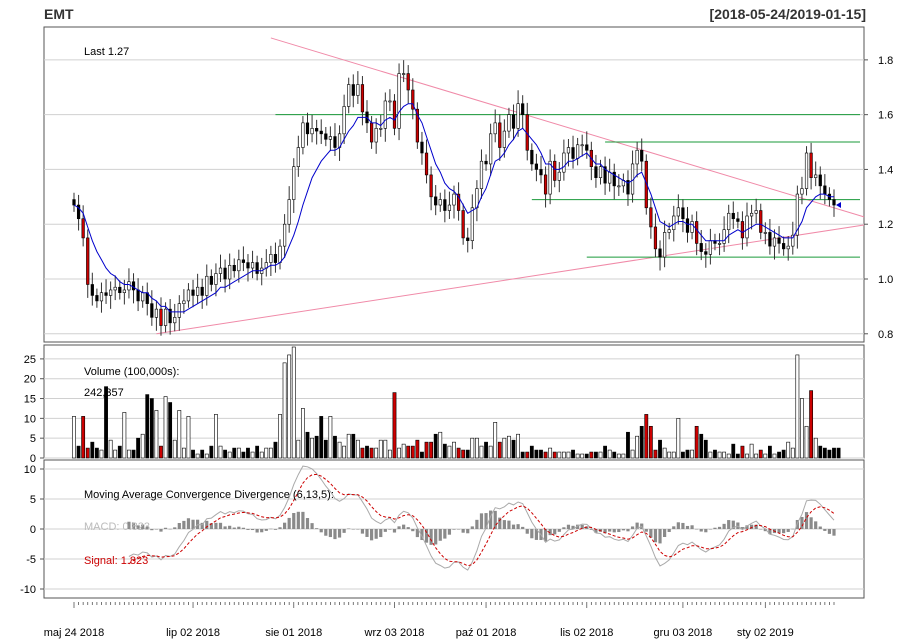 The height and width of the screenshot is (644, 905). I want to click on price-tick-label: 1.6, so click(885, 116).